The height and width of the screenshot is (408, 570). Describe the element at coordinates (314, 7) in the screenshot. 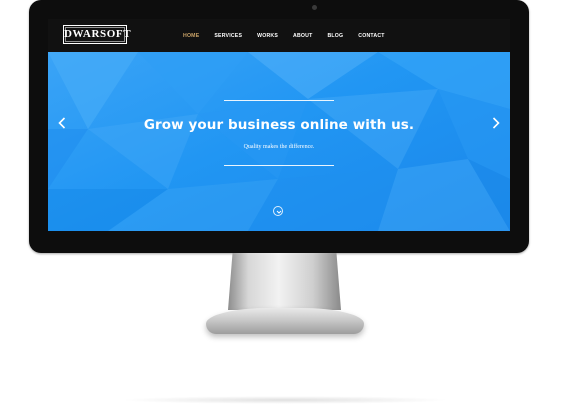

I see `webcam-dot` at that location.